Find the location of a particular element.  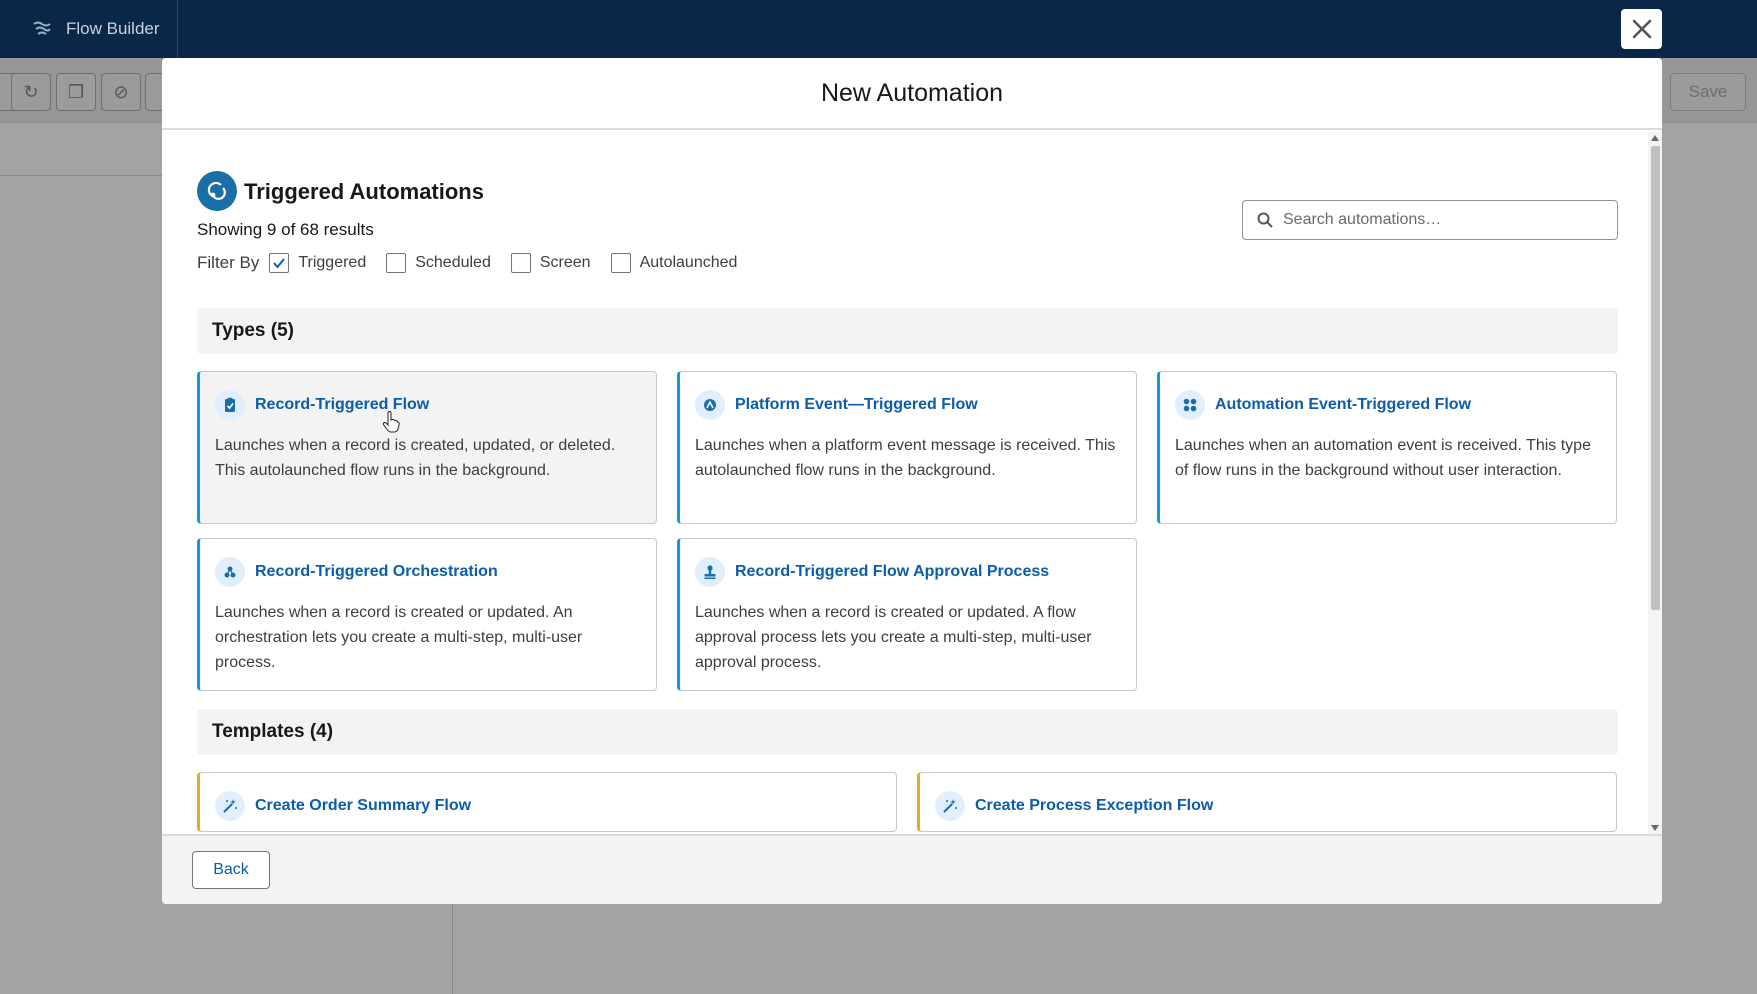

card-title: Record-Triggered Flow is located at coordinates (342, 404).